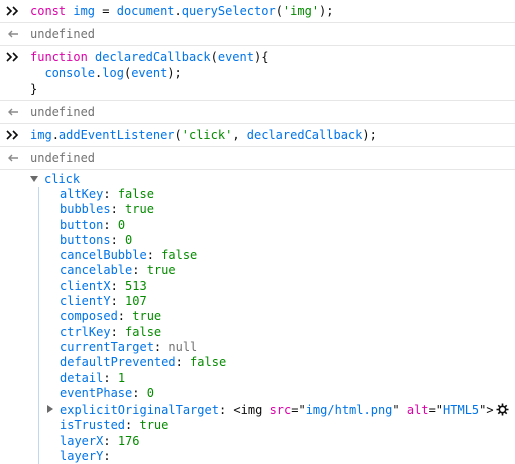 This screenshot has height=464, width=515. What do you see at coordinates (287, 441) in the screenshot?
I see `property-row: layerX: 176` at bounding box center [287, 441].